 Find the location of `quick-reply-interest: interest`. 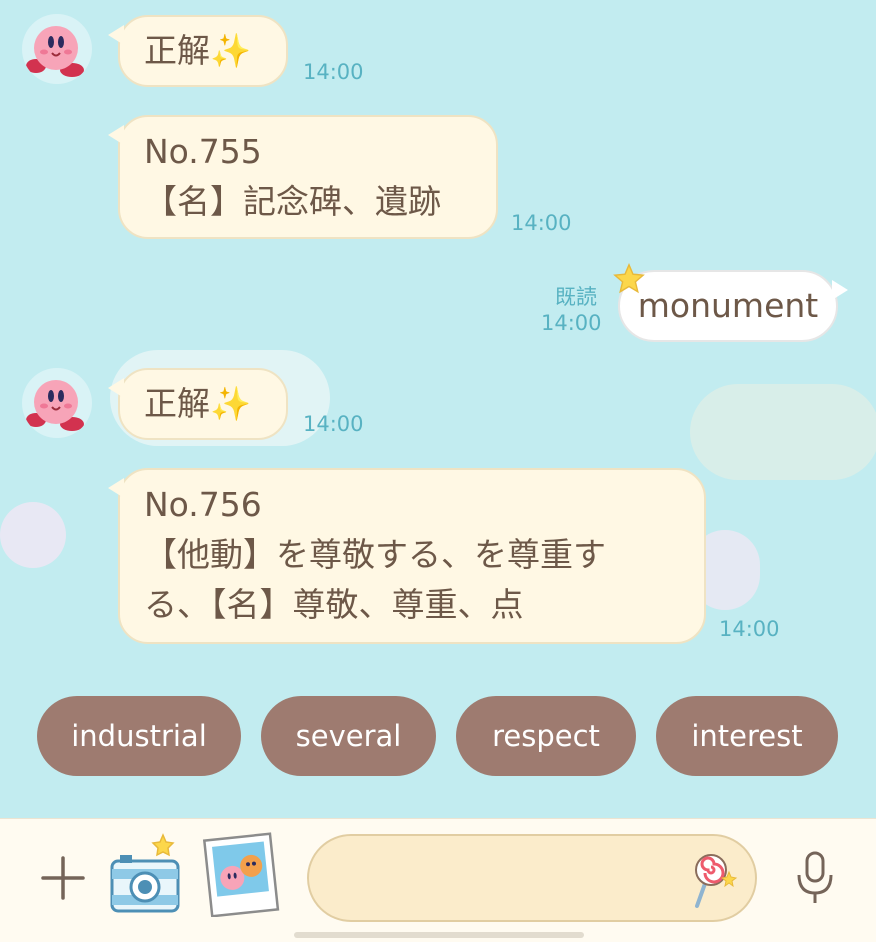

quick-reply-interest: interest is located at coordinates (747, 736).